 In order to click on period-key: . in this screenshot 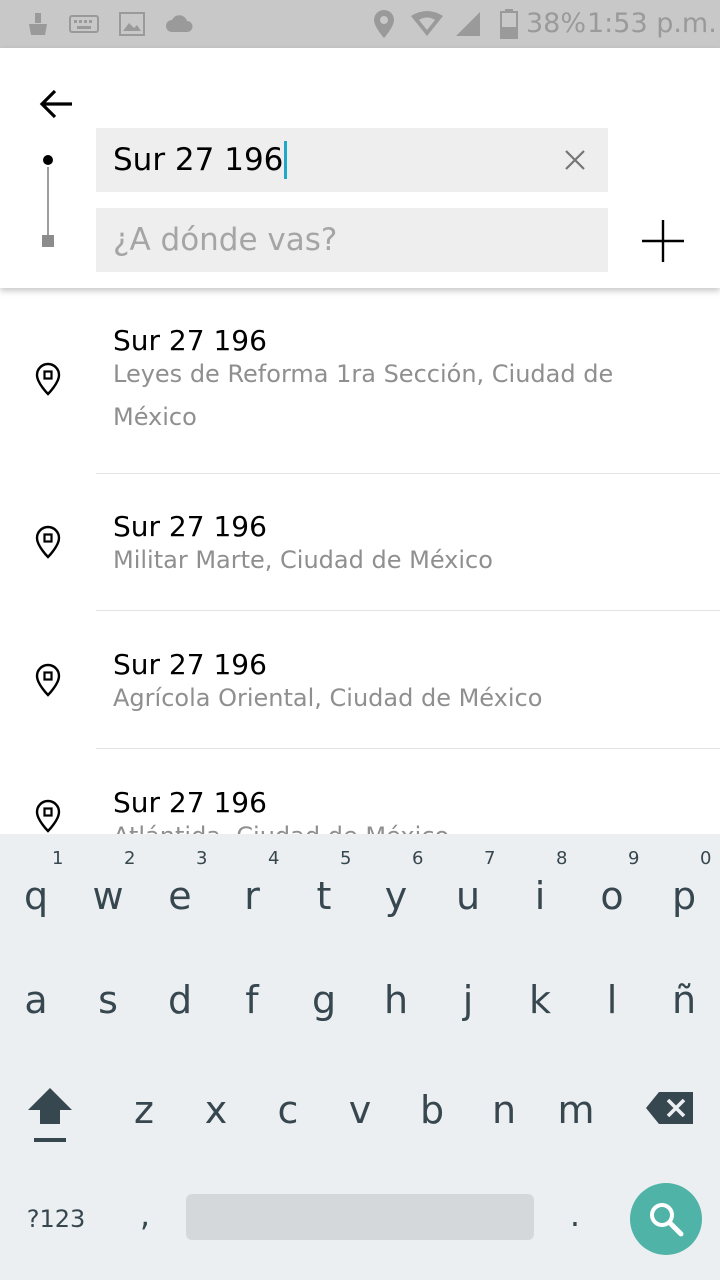, I will do `click(575, 1215)`.